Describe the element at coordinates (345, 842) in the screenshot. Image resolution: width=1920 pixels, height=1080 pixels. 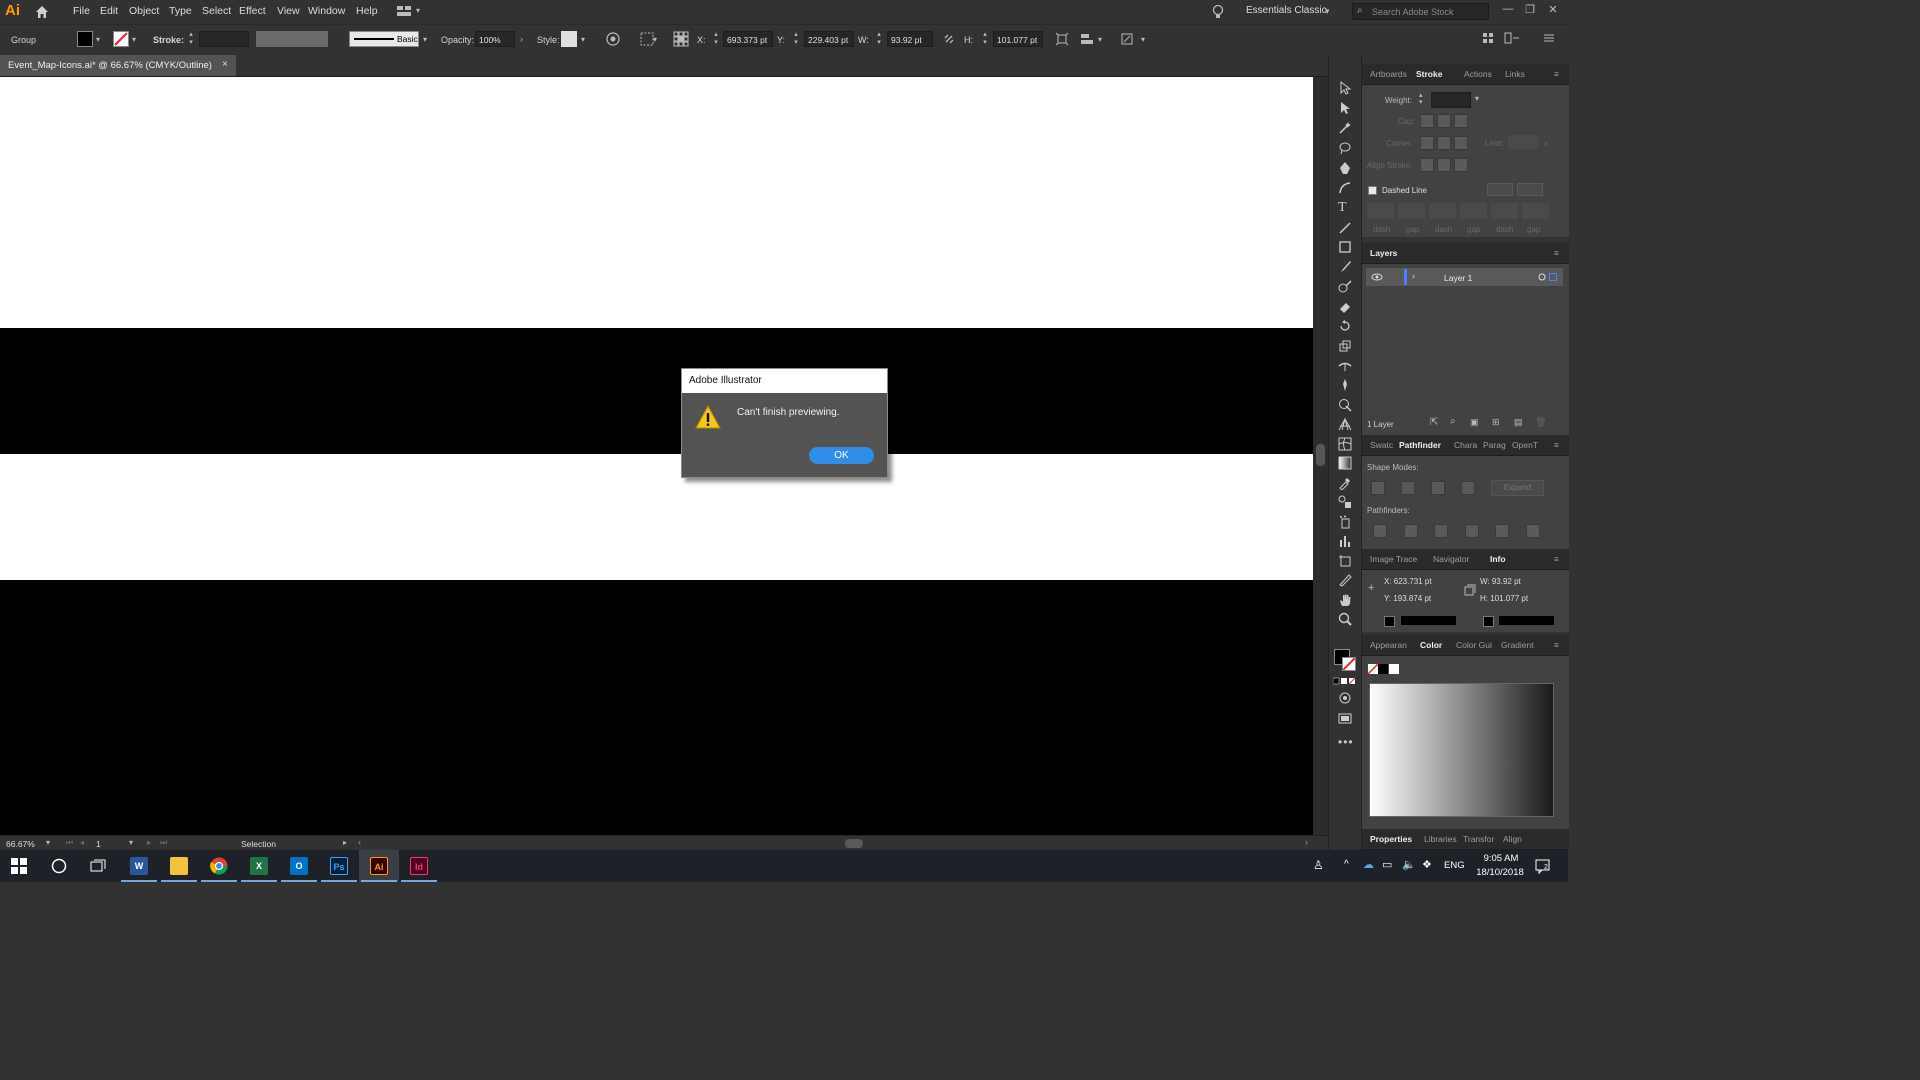
I see `status-menu-icon: ▸` at that location.